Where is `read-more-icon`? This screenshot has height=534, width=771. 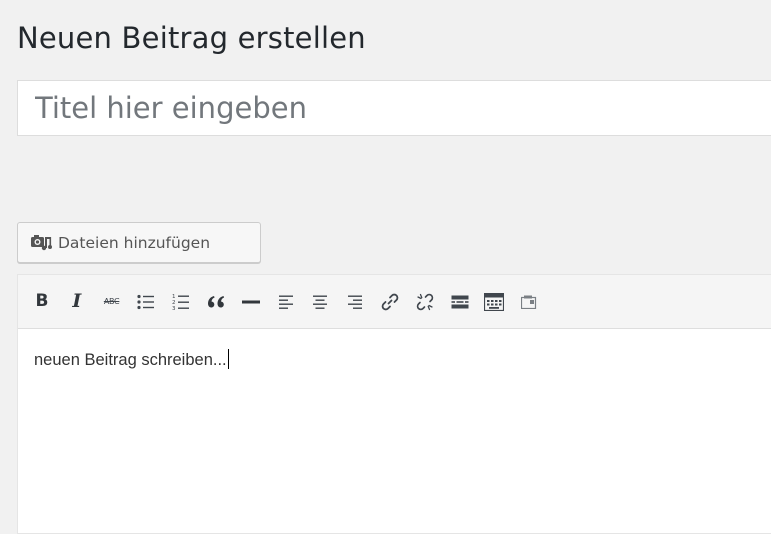 read-more-icon is located at coordinates (460, 302).